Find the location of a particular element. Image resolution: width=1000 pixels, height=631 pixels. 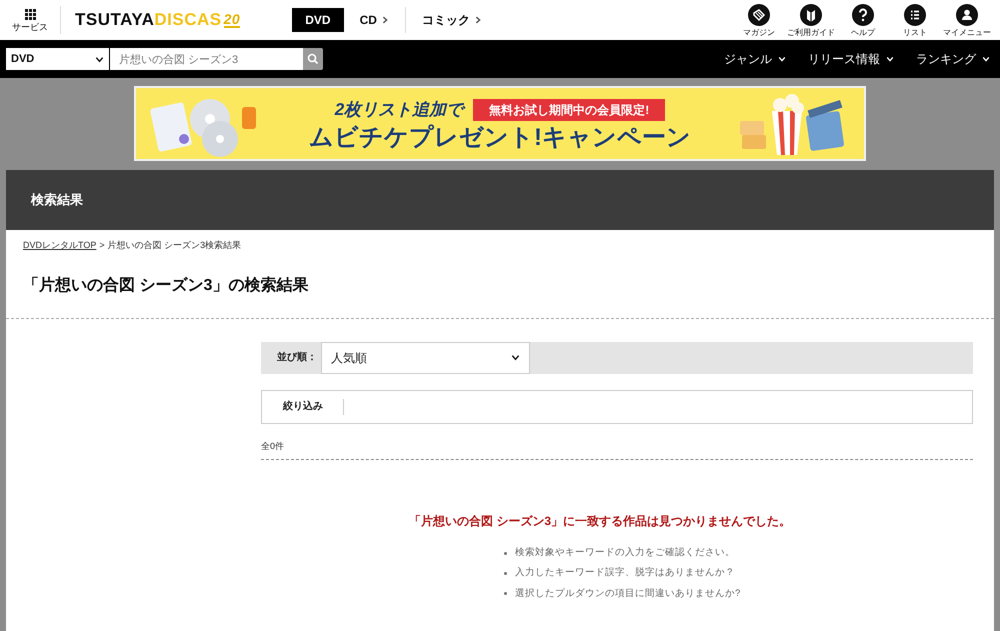

sort-label: 並び順： is located at coordinates (297, 357).